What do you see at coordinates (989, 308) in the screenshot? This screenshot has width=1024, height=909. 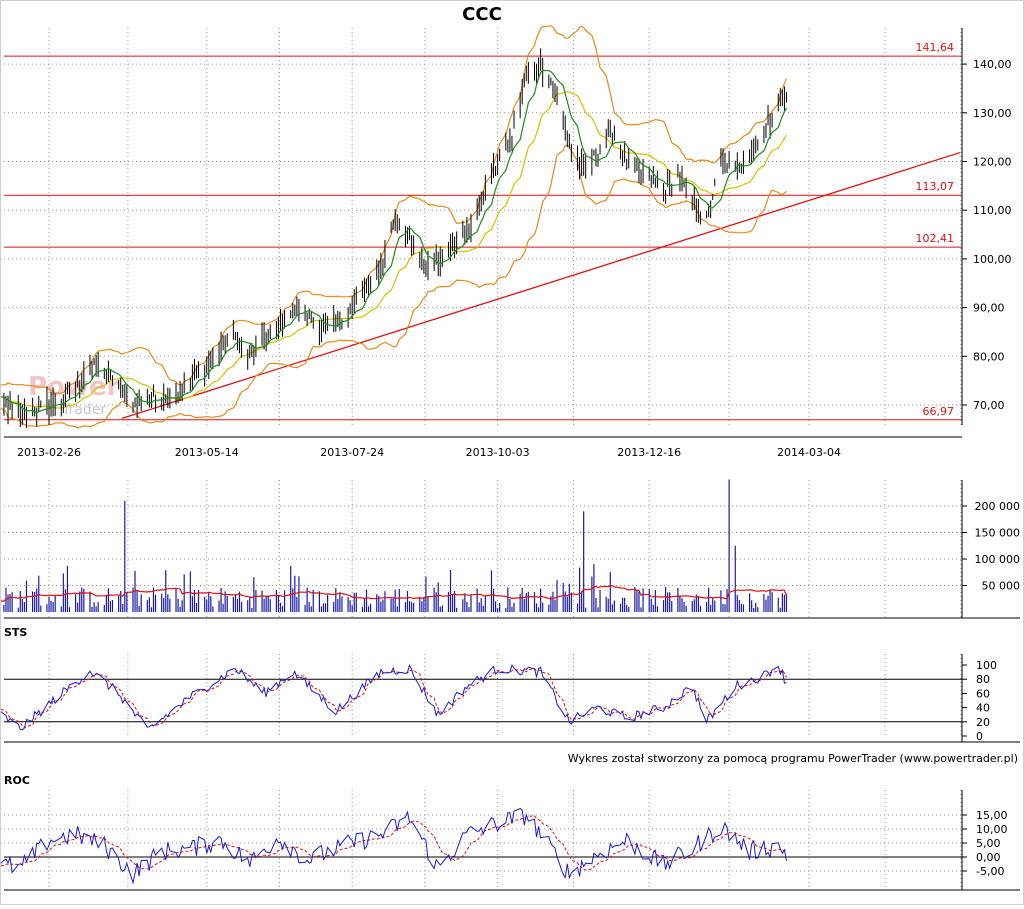 I see `y-tick-label: 90,00` at bounding box center [989, 308].